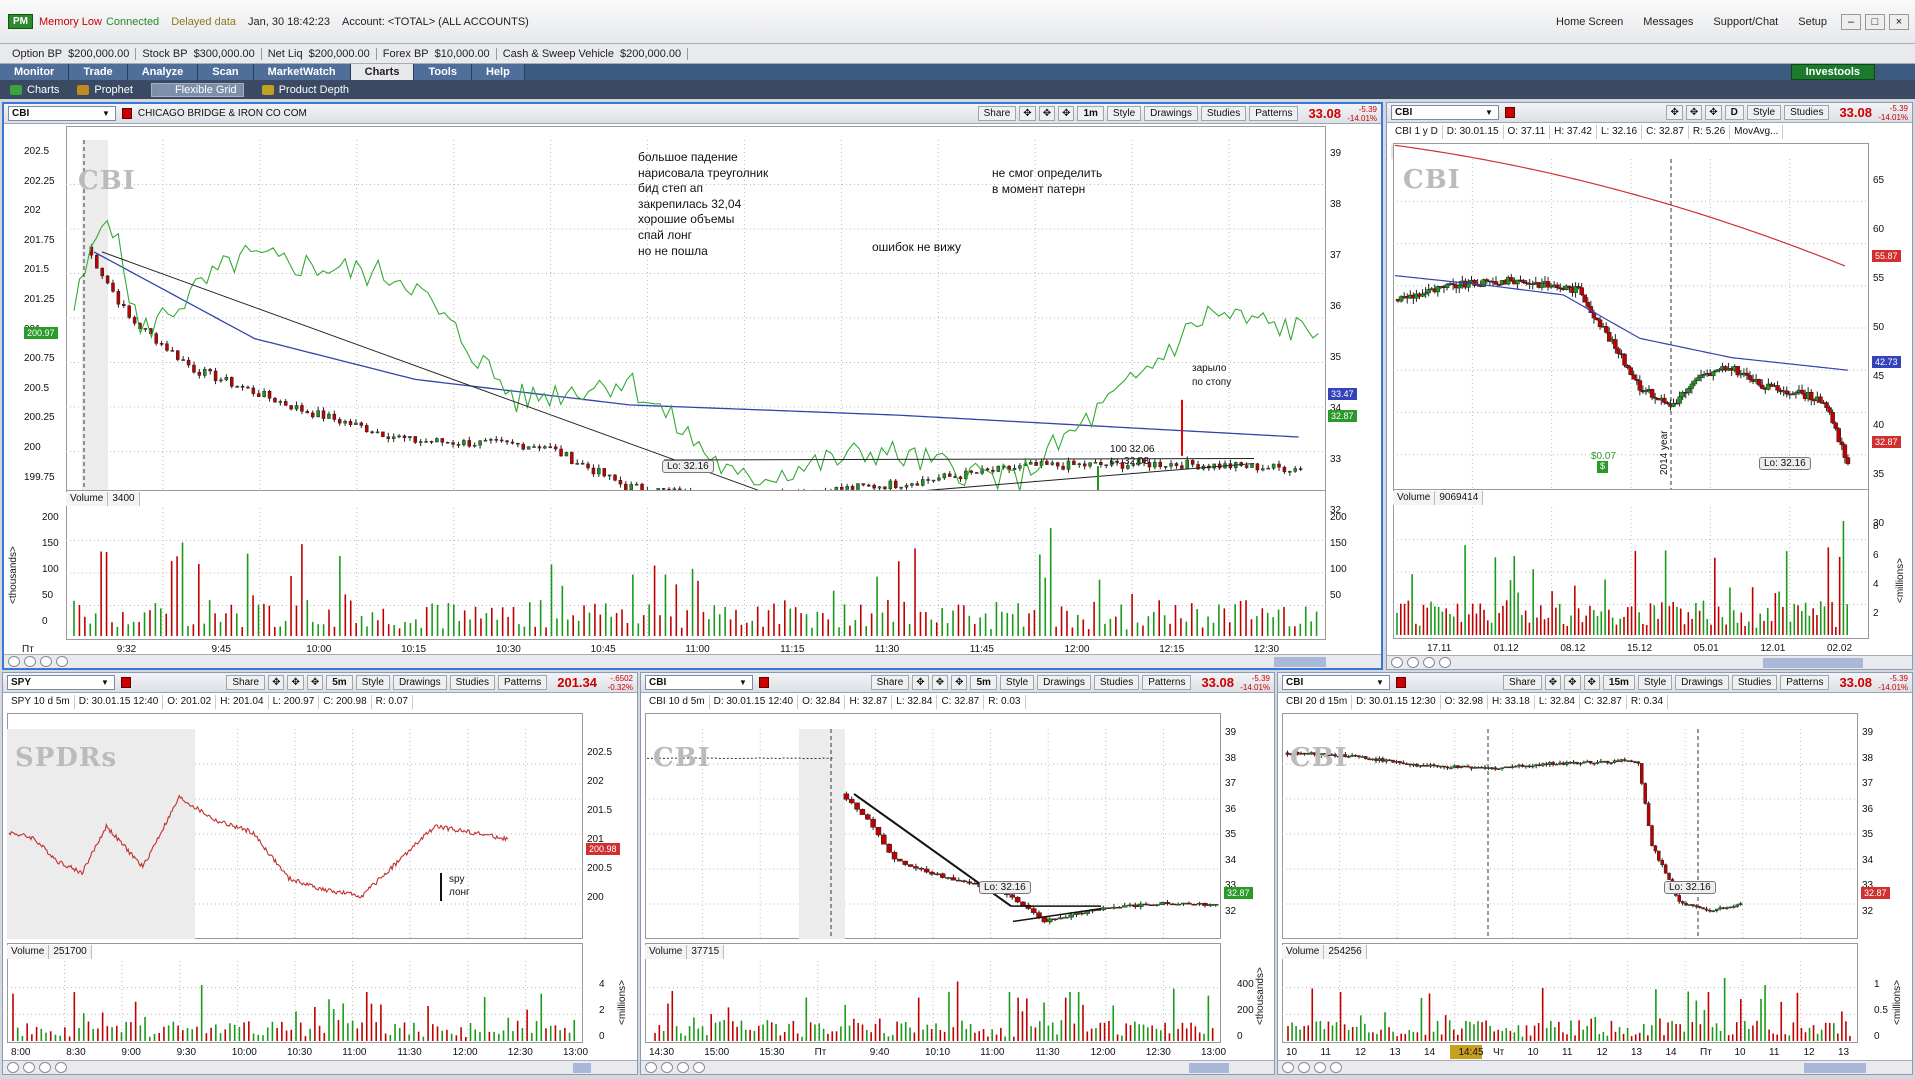 The height and width of the screenshot is (1079, 1915). I want to click on tab-monitor: Monitor, so click(35, 72).